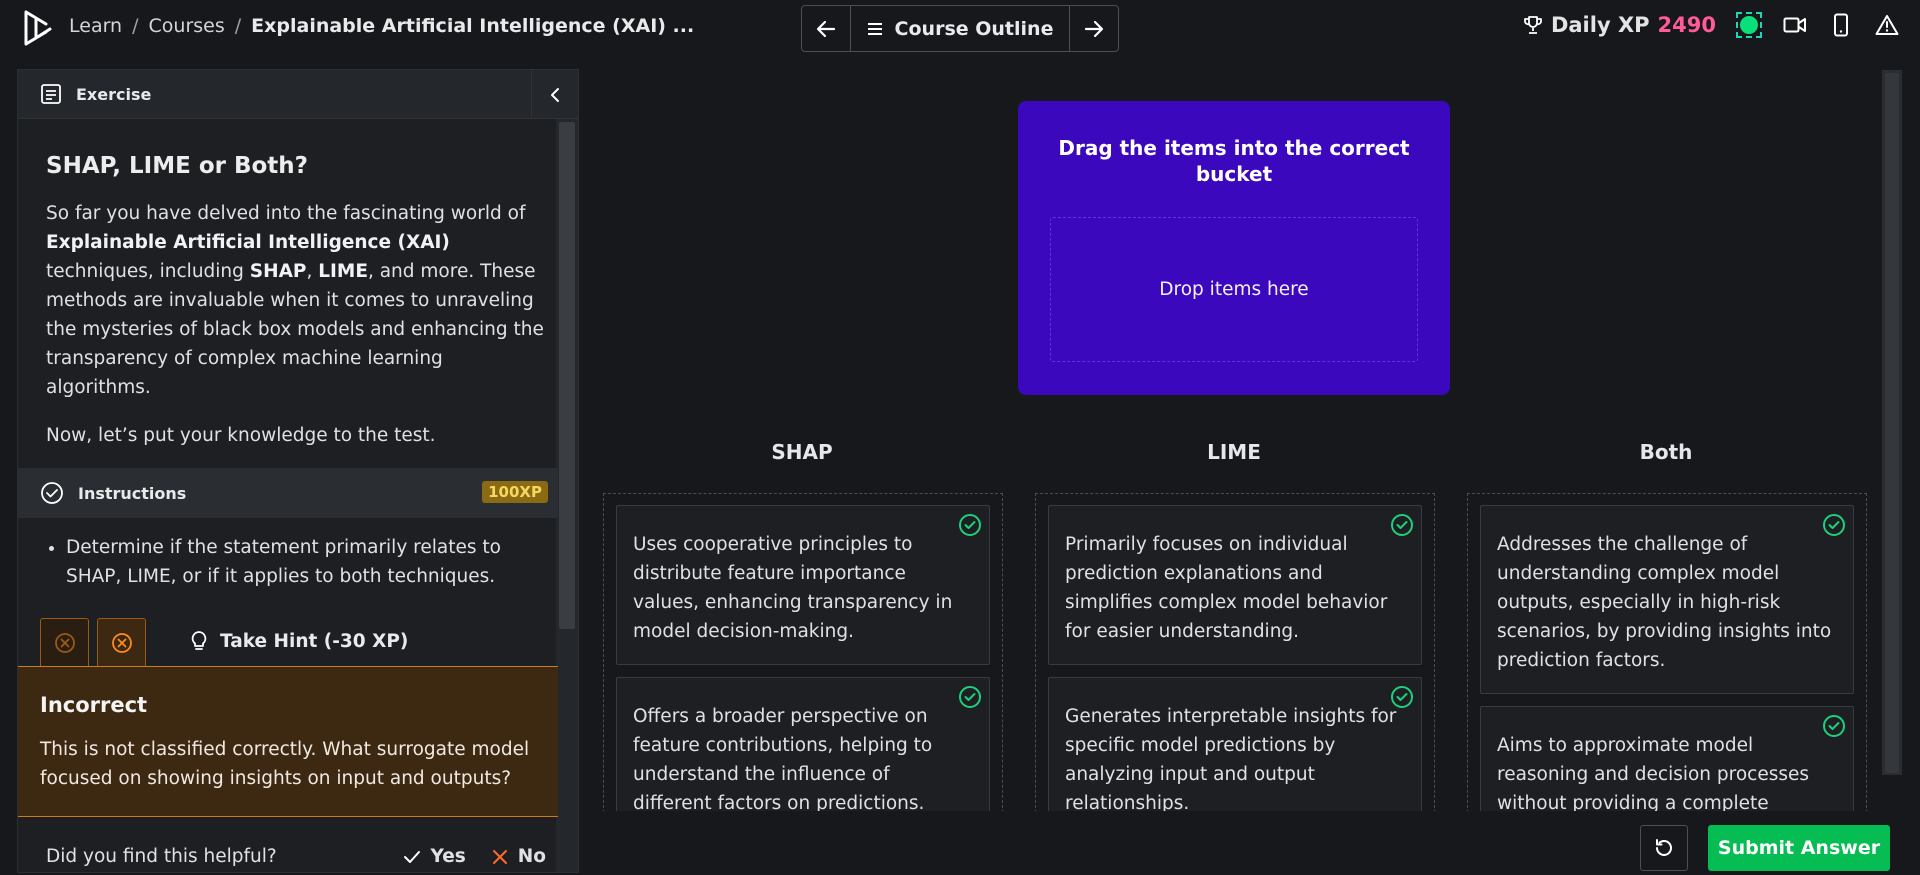 The height and width of the screenshot is (875, 1920). Describe the element at coordinates (278, 271) in the screenshot. I see `intro-bold-shap: SHAP` at that location.